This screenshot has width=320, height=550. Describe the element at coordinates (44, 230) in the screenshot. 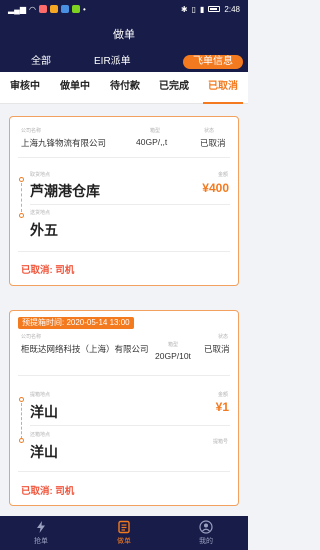

I see `return-location: 外五` at that location.